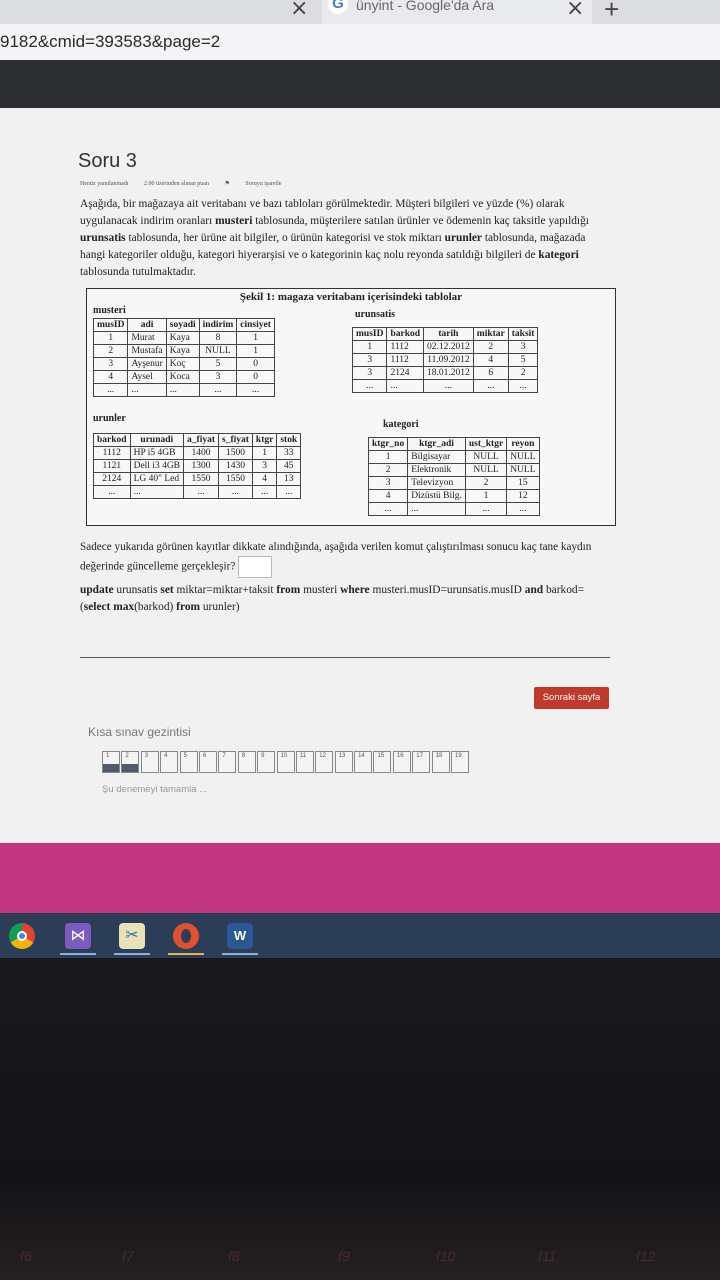 This screenshot has width=720, height=1280. I want to click on table-cell: Kaya, so click(182, 351).